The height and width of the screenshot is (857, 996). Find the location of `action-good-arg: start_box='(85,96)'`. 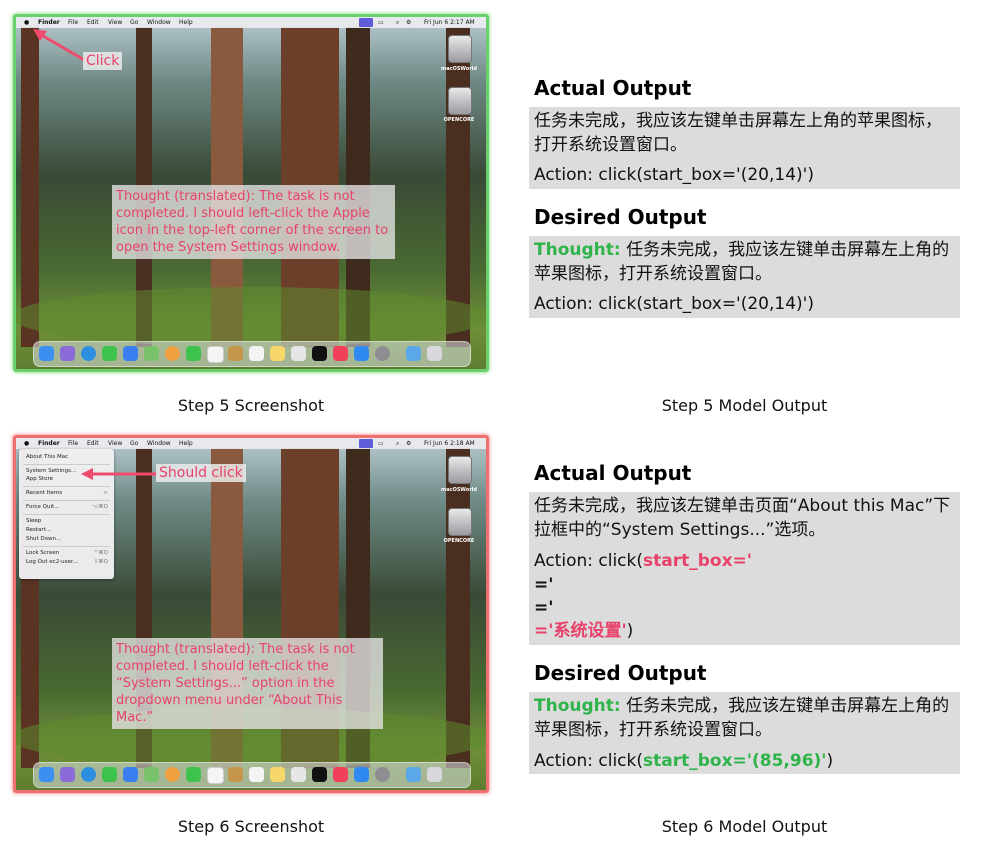

action-good-arg: start_box='(85,96)' is located at coordinates (735, 761).